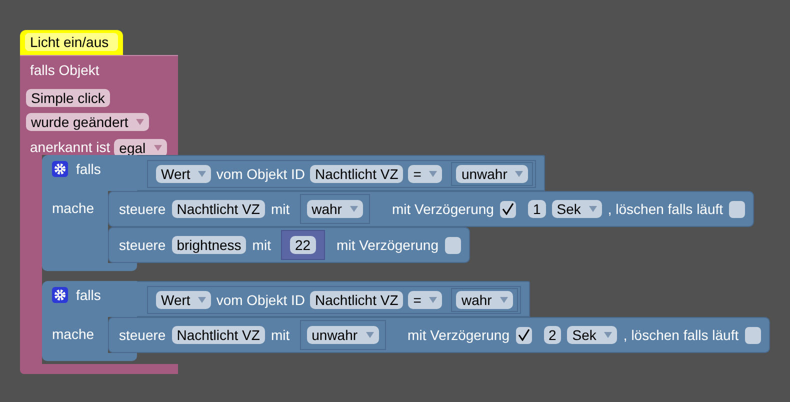 The width and height of the screenshot is (790, 402). I want to click on block-label: anerkannt ist, so click(70, 147).